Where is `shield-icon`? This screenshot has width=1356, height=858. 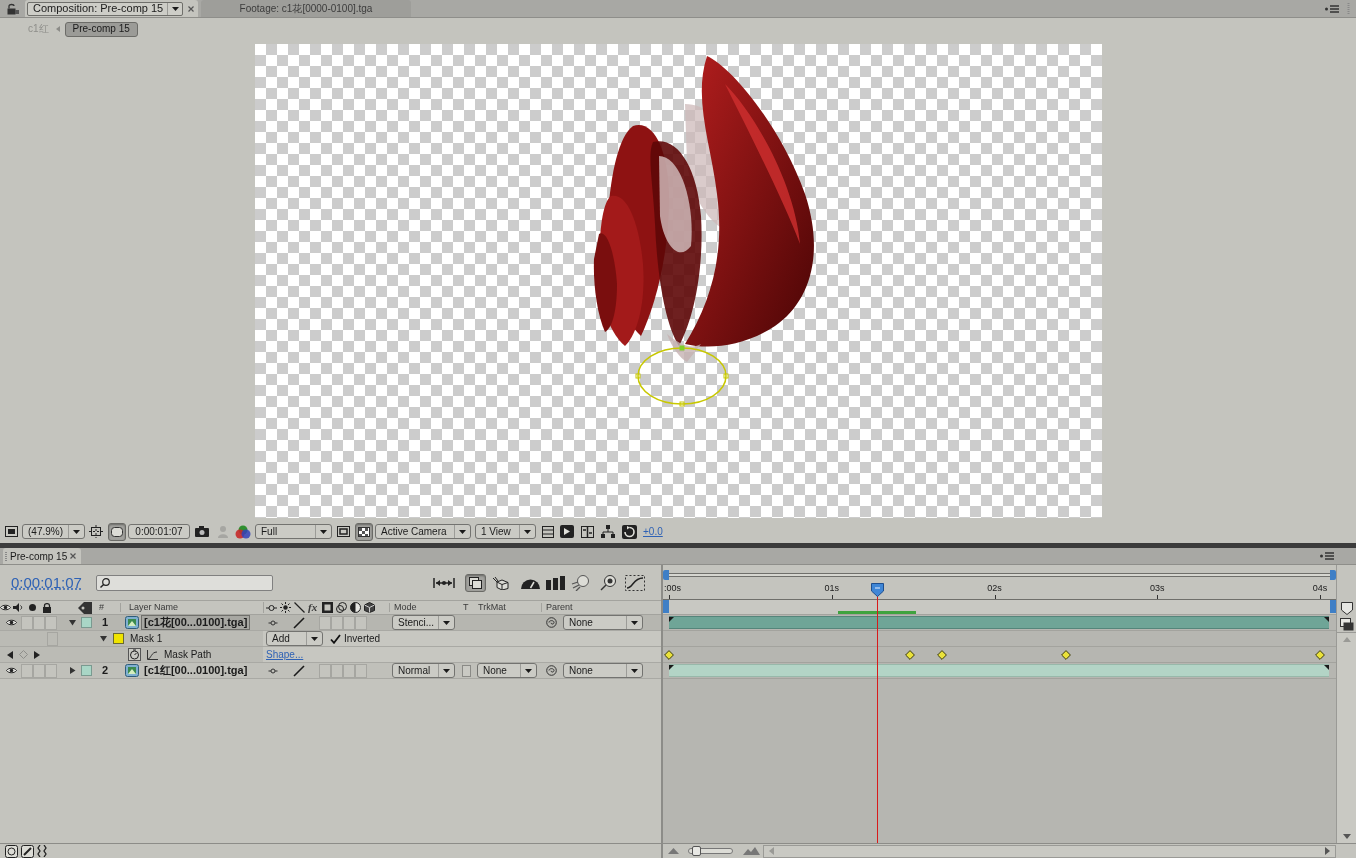 shield-icon is located at coordinates (1346, 608).